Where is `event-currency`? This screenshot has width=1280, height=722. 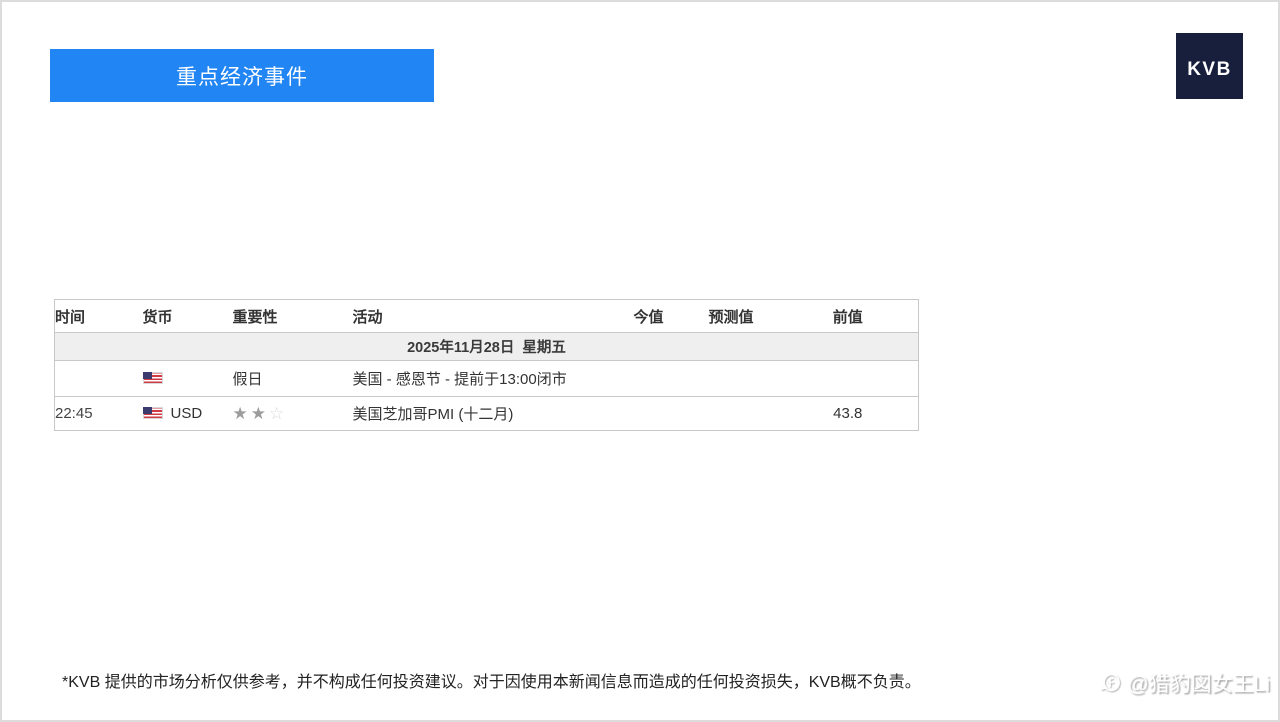
event-currency is located at coordinates (187, 379).